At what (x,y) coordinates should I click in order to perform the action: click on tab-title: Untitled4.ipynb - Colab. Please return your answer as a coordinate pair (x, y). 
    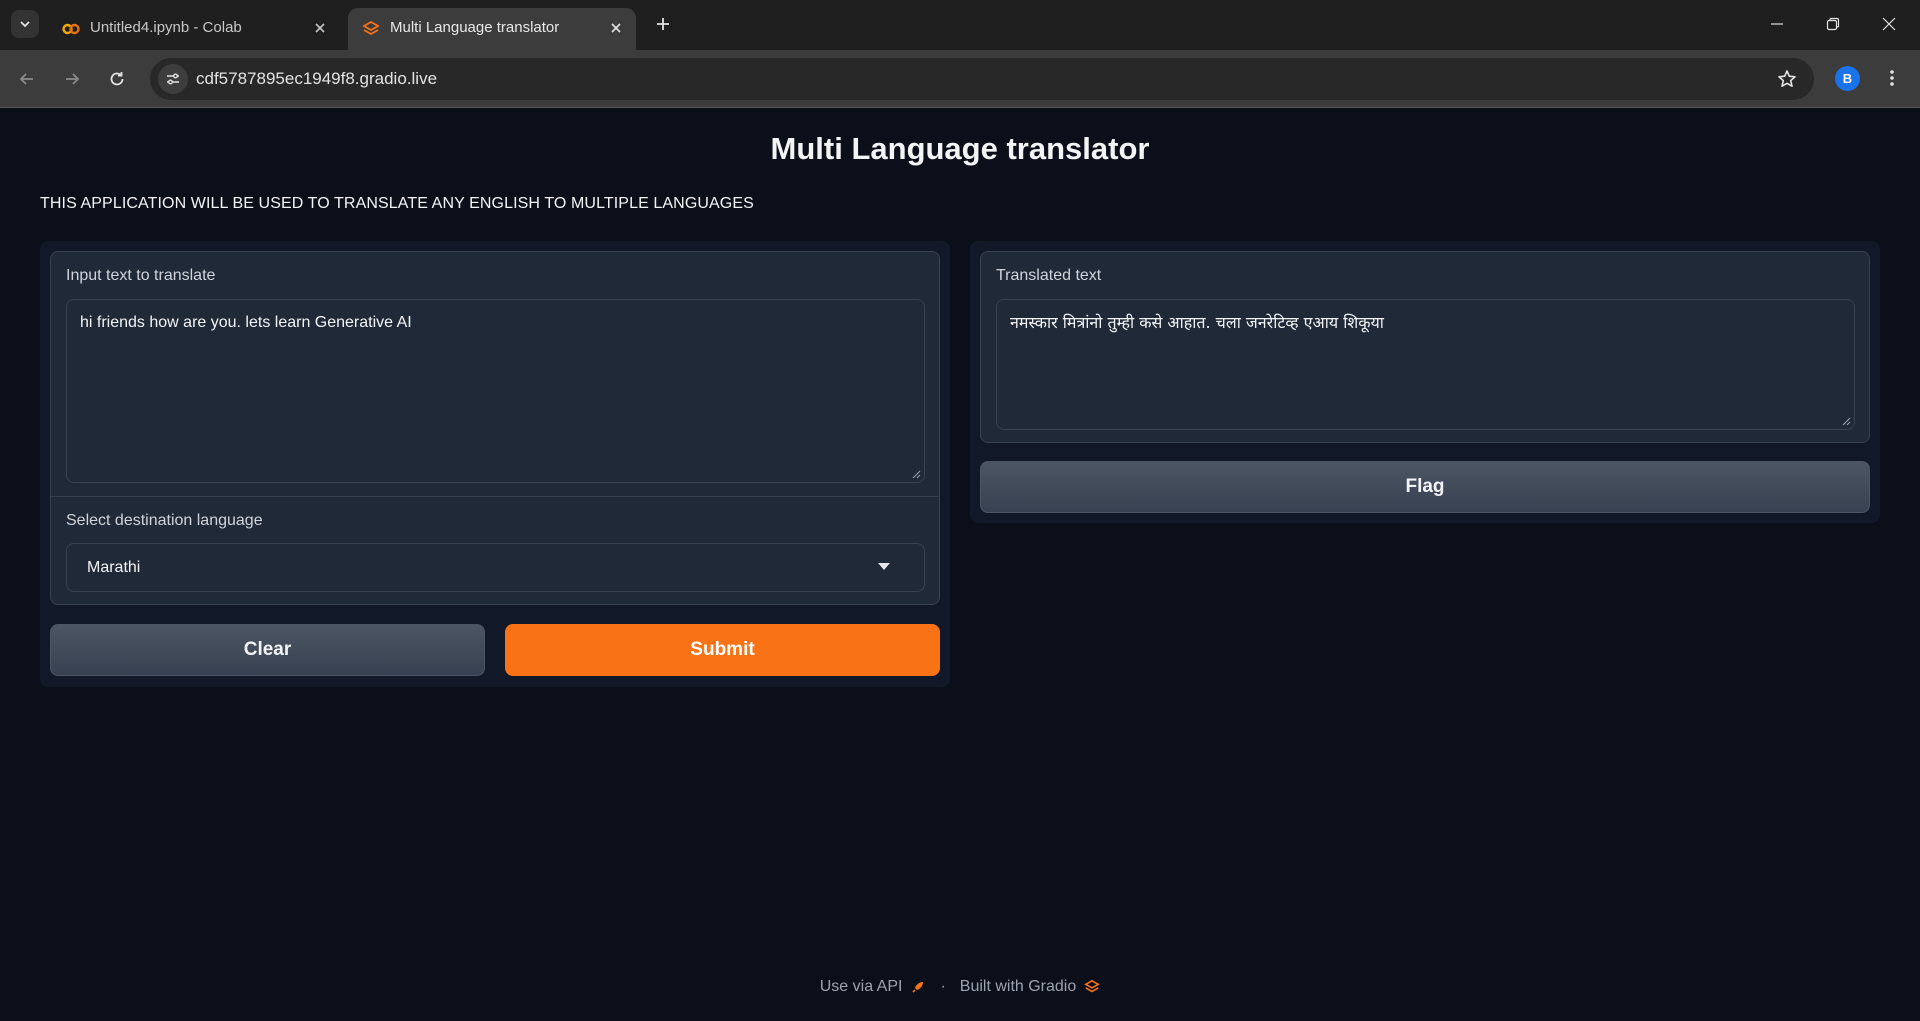
    Looking at the image, I should click on (166, 27).